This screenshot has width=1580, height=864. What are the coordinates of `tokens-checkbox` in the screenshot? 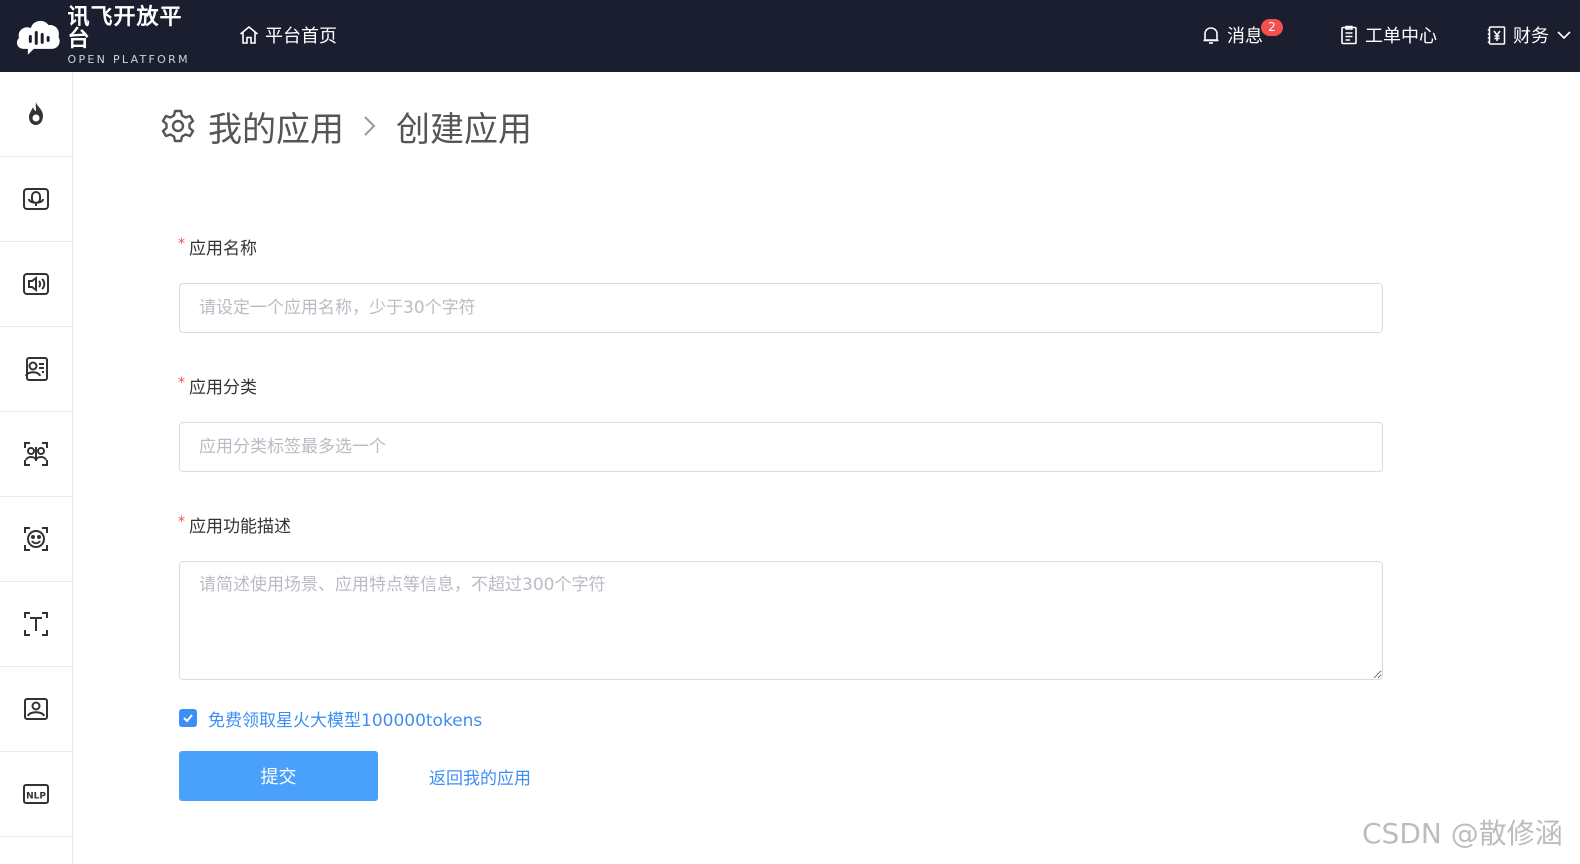 It's located at (188, 718).